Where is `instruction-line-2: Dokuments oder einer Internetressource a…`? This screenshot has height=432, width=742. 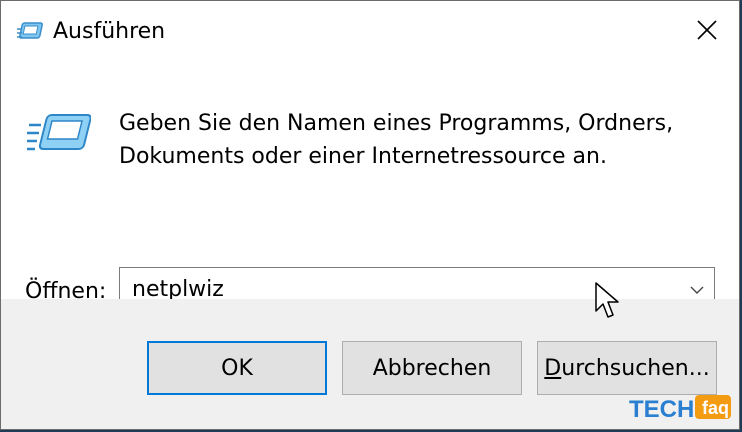
instruction-line-2: Dokuments oder einer Internetressource a… is located at coordinates (363, 156).